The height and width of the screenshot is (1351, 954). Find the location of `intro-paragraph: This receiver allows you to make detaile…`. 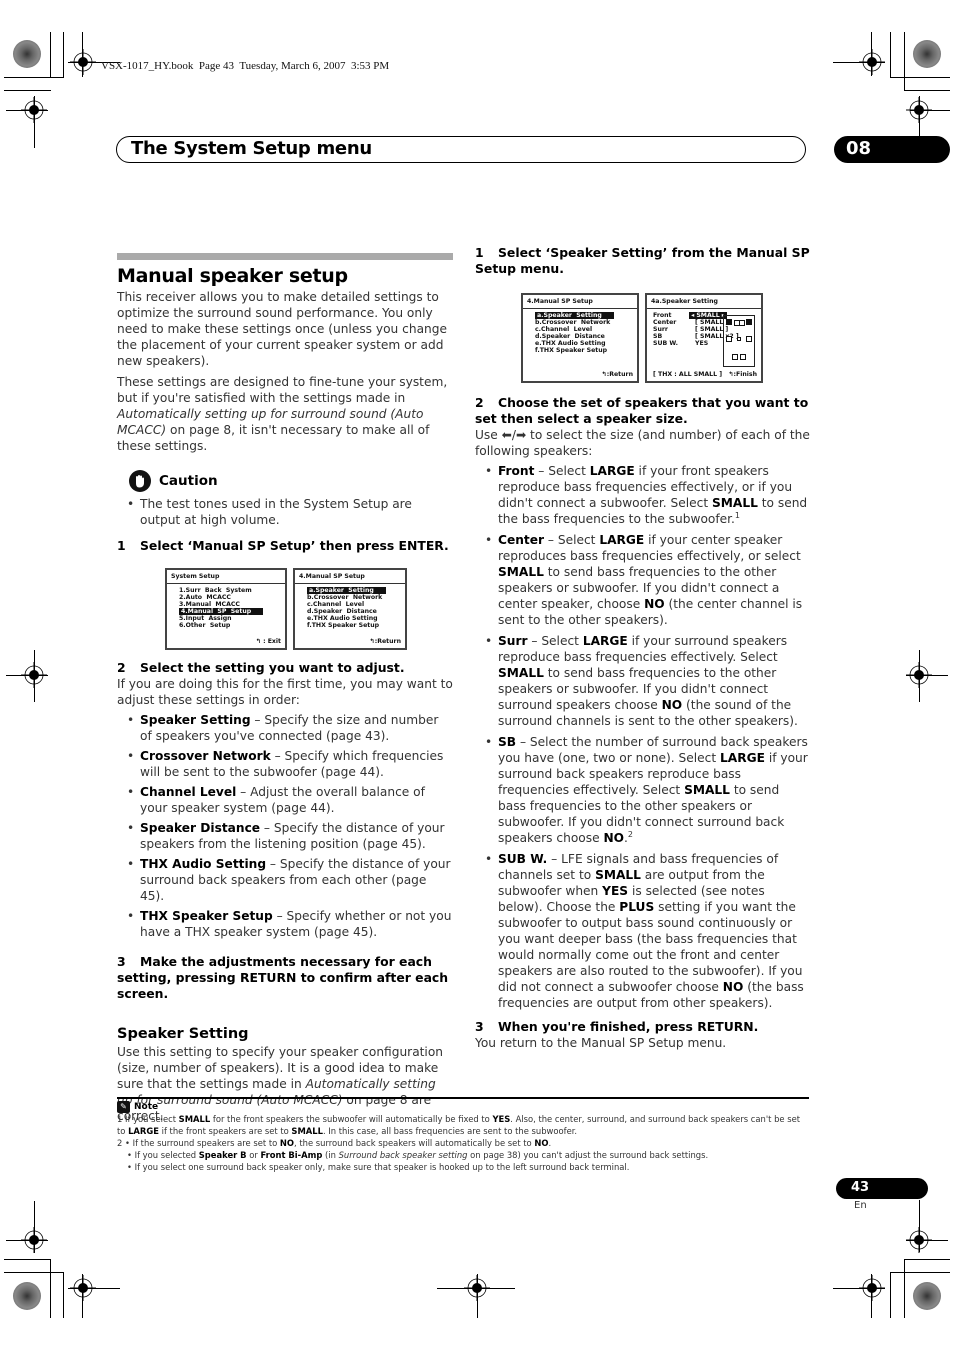

intro-paragraph: This receiver allows you to make detaile… is located at coordinates (282, 329).